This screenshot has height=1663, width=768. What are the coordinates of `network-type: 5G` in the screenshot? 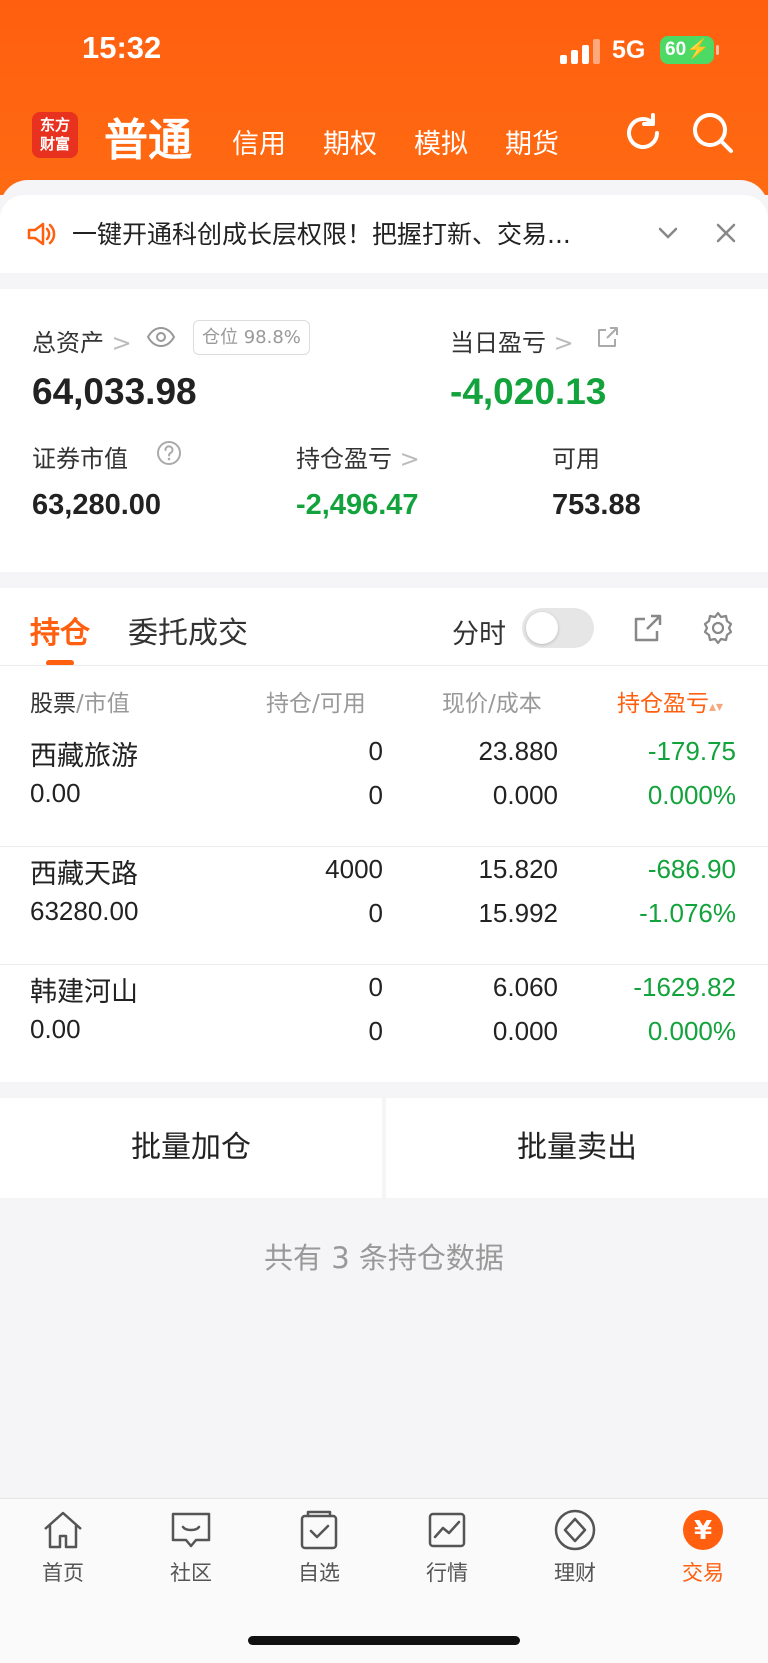 It's located at (629, 50).